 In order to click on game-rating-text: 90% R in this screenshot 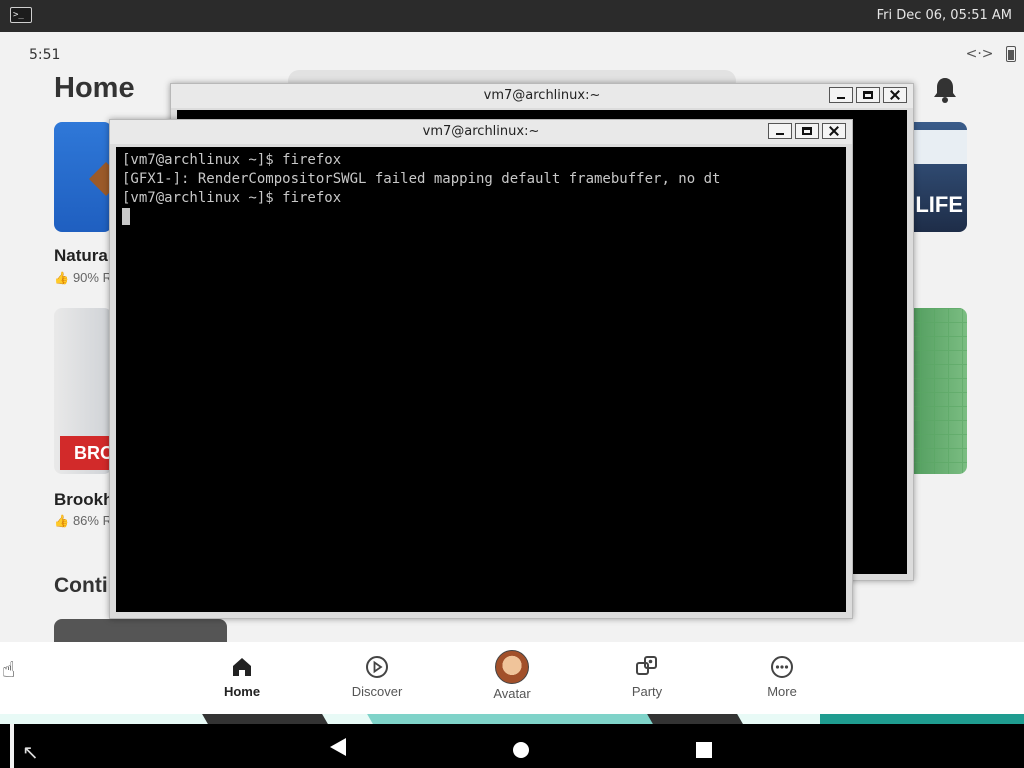, I will do `click(92, 277)`.